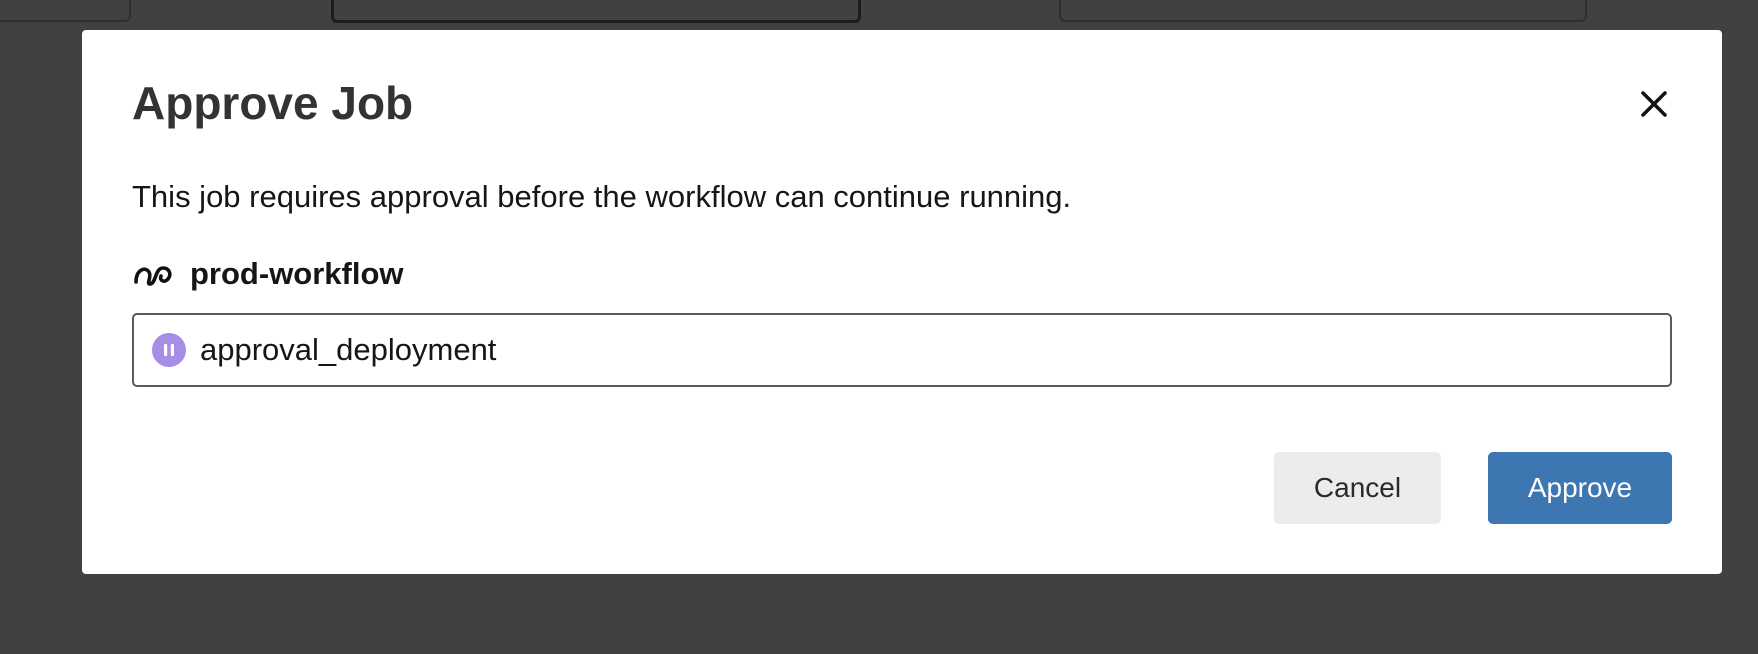  Describe the element at coordinates (1357, 488) in the screenshot. I see `cancel-button: Cancel` at that location.